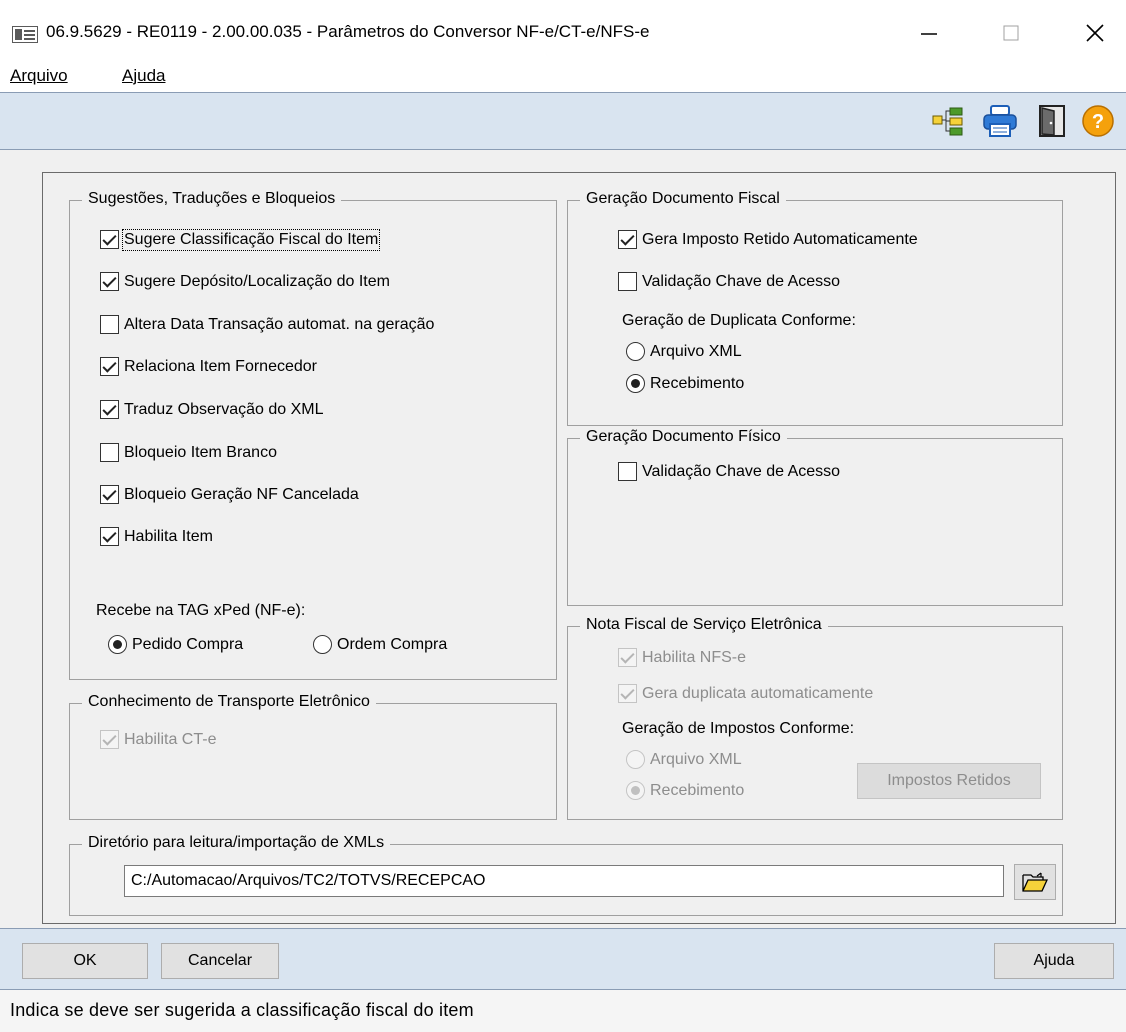 This screenshot has height=1032, width=1126. I want to click on impostos-recebimento-radio: Recebimento, so click(685, 790).